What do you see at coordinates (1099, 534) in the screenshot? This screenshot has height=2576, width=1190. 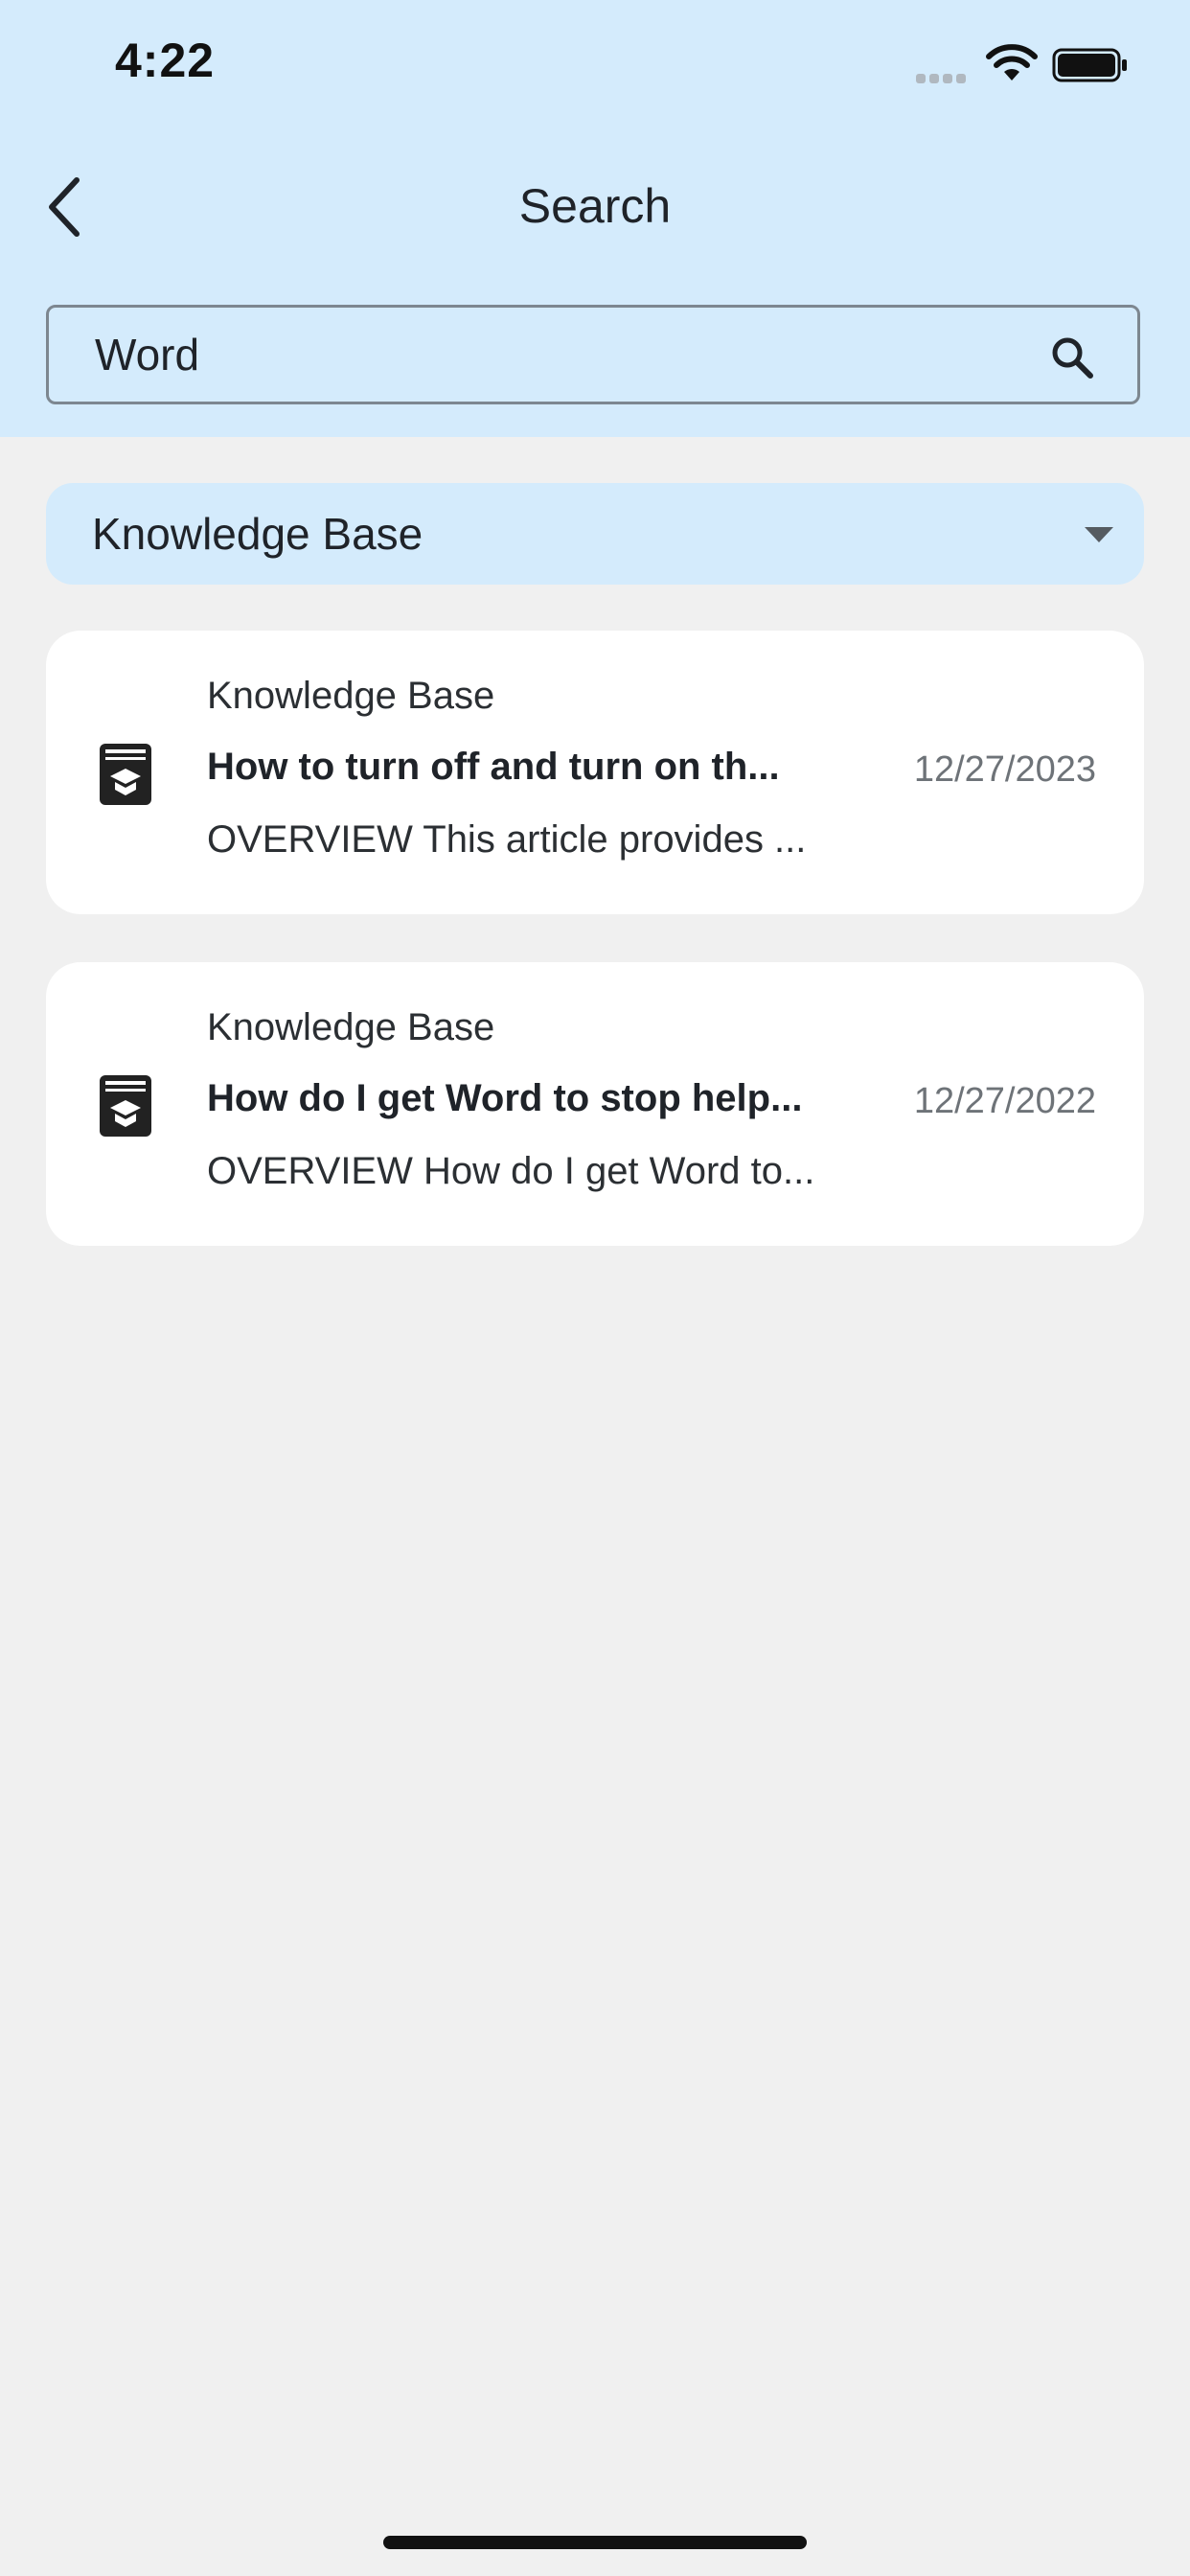 I see `caret-down-icon` at bounding box center [1099, 534].